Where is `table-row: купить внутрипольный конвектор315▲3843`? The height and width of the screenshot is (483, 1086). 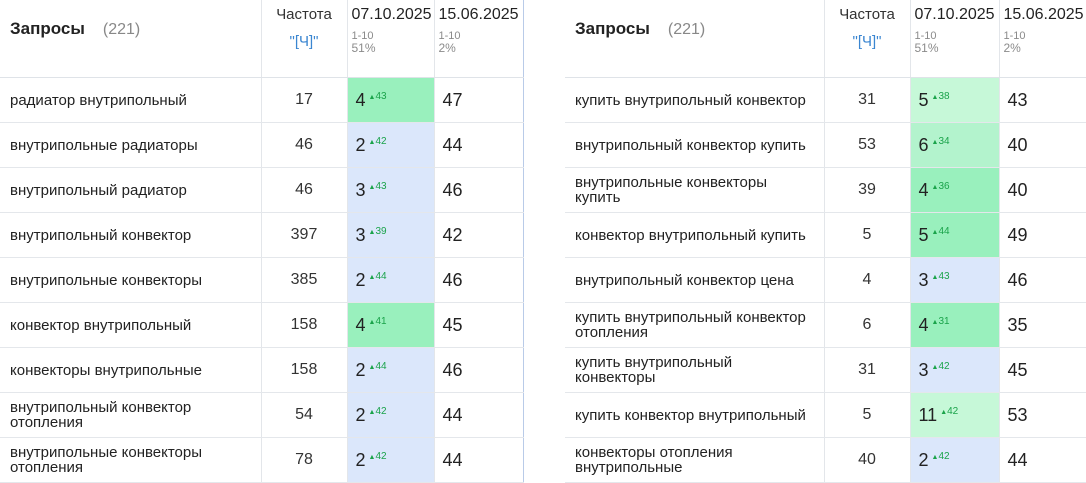 table-row: купить внутрипольный конвектор315▲3843 is located at coordinates (825, 100).